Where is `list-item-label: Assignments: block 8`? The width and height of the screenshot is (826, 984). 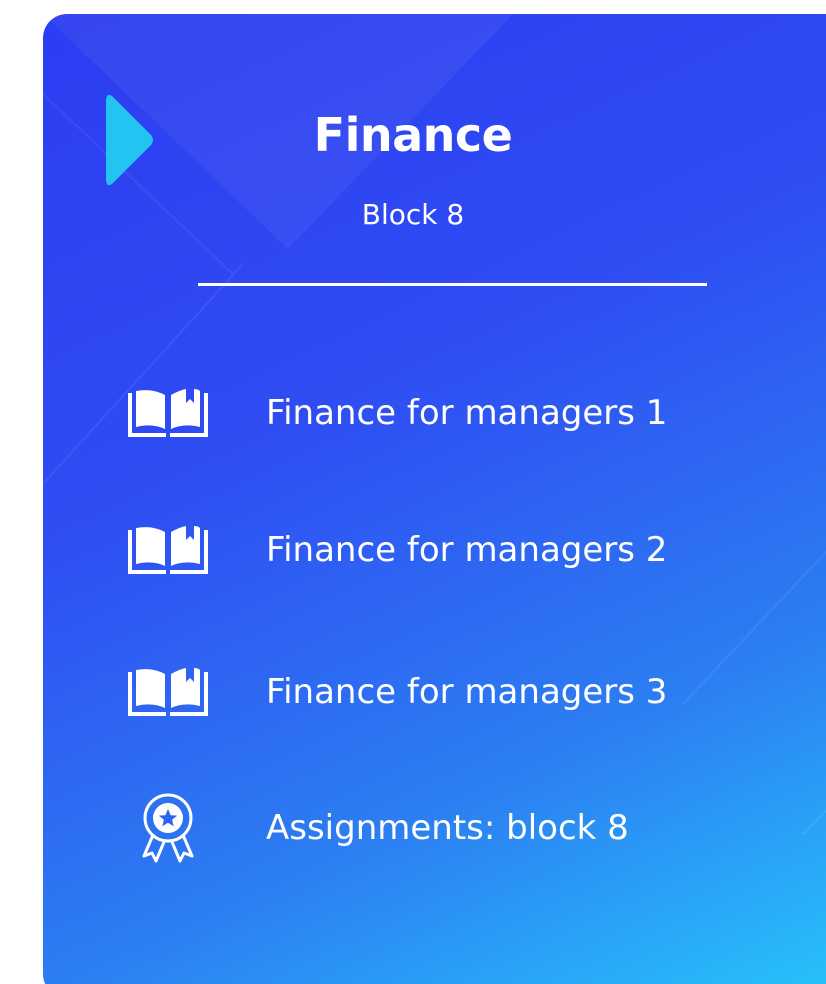 list-item-label: Assignments: block 8 is located at coordinates (447, 828).